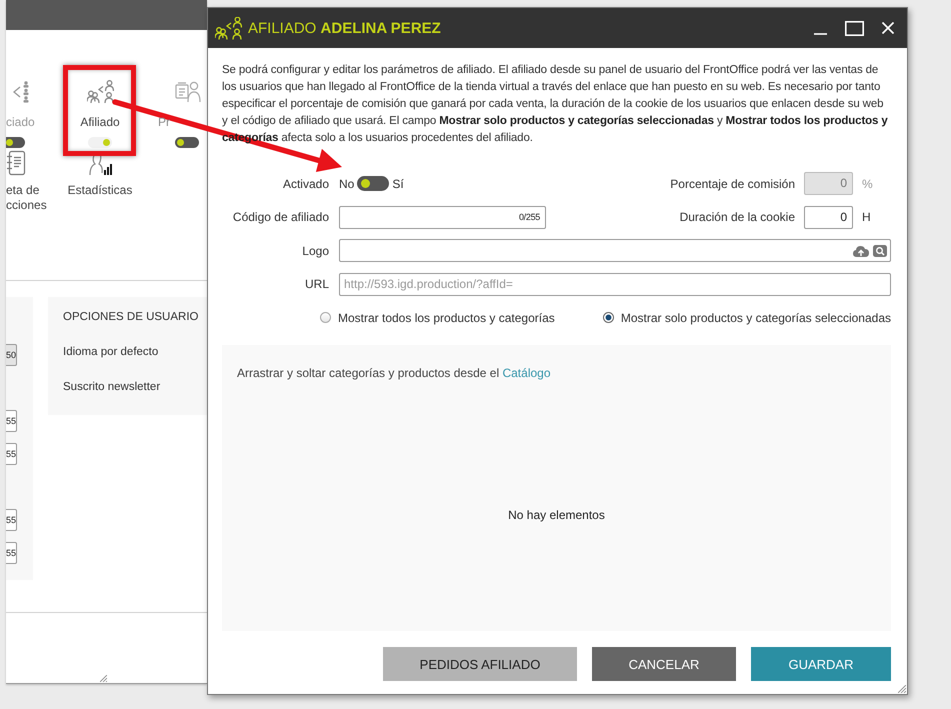 The width and height of the screenshot is (951, 709). Describe the element at coordinates (398, 183) in the screenshot. I see `toggle-on-label: Sí` at that location.